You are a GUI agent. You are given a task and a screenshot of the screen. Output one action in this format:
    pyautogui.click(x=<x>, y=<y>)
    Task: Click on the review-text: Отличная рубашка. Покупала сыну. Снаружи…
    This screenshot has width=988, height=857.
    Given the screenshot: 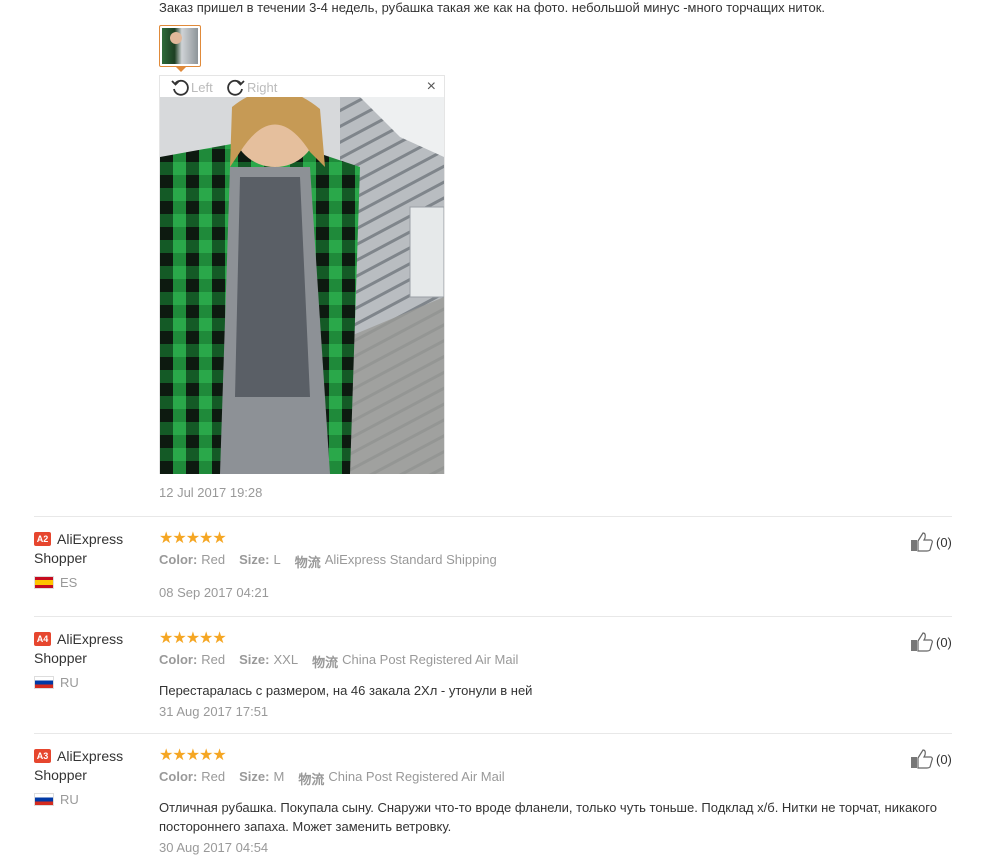 What is the action you would take?
    pyautogui.click(x=548, y=817)
    